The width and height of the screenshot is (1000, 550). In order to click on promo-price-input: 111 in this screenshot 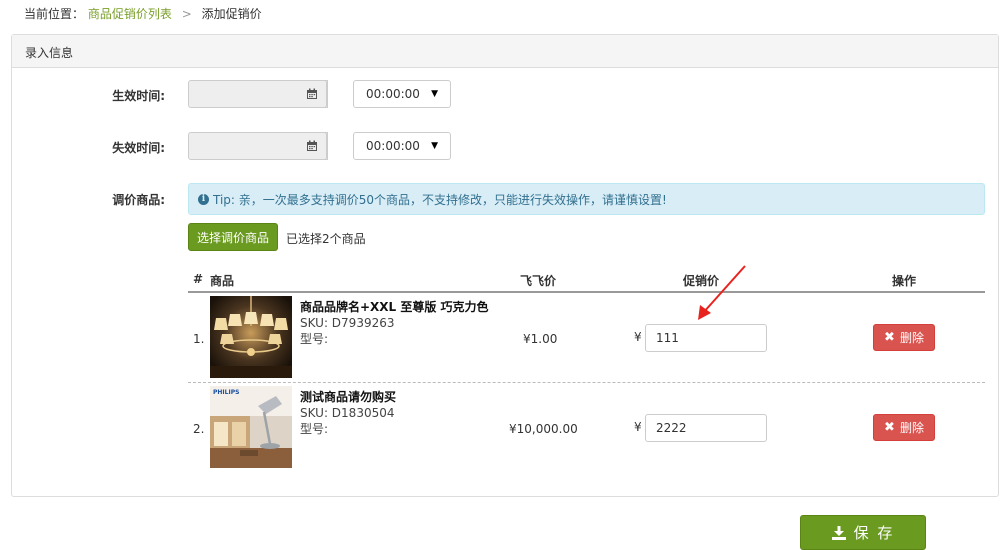, I will do `click(706, 338)`.